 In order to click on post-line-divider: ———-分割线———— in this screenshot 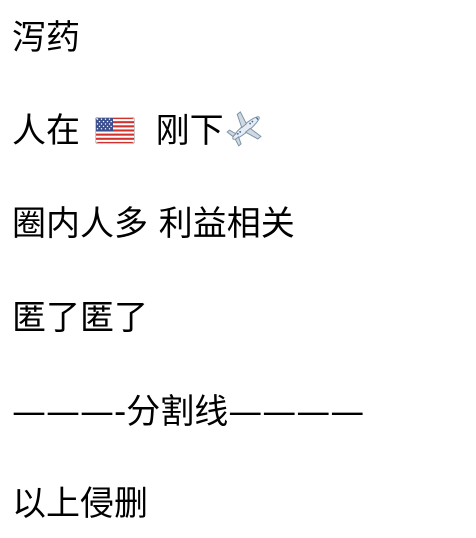, I will do `click(188, 412)`.